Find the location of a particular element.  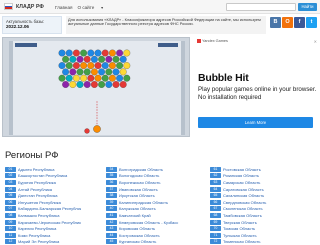

region-link: 11 Коми Республика is located at coordinates (43, 235).